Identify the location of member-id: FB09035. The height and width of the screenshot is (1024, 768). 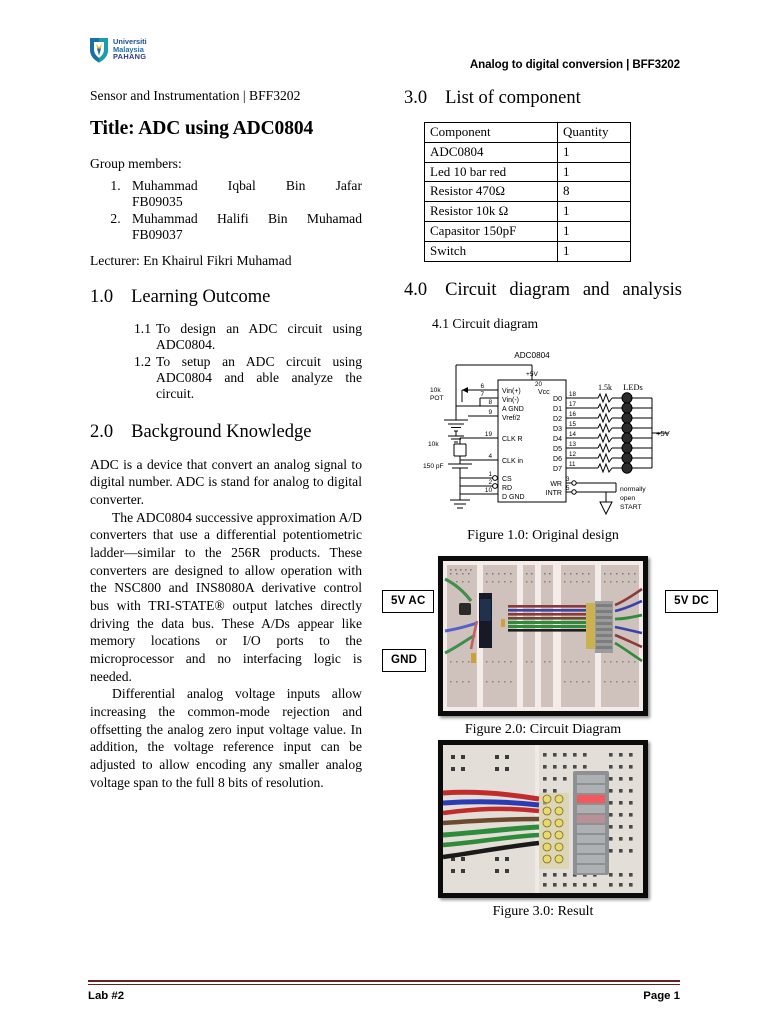
(157, 201).